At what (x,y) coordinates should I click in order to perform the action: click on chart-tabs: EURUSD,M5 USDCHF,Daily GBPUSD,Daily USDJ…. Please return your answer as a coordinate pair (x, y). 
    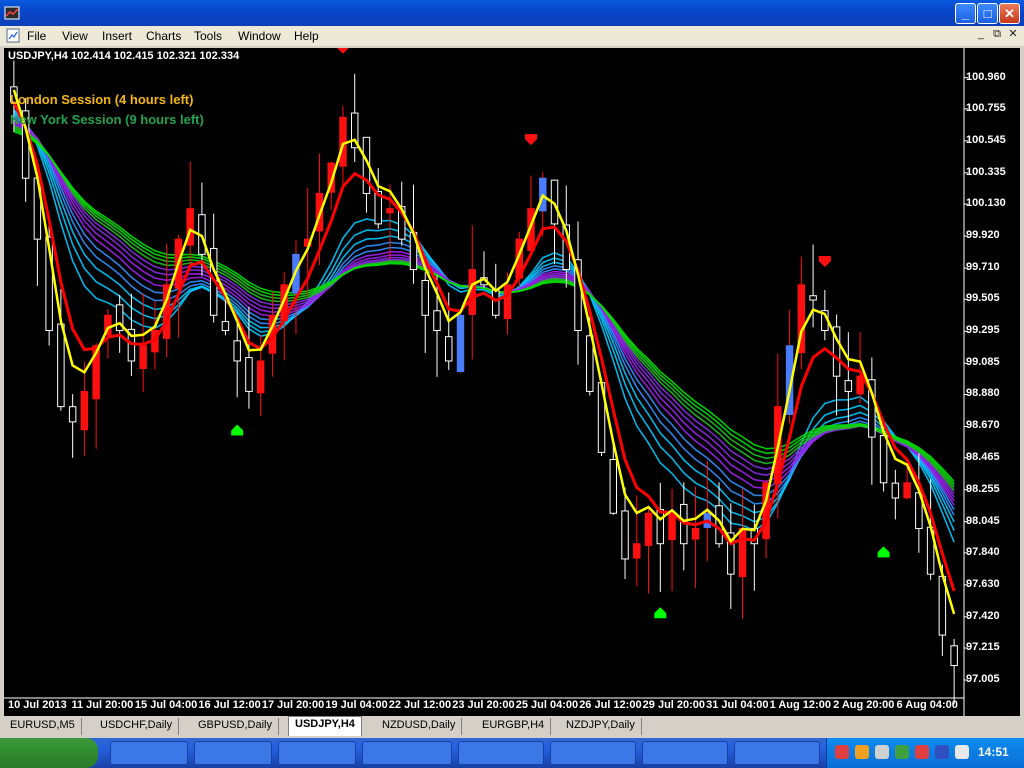
    Looking at the image, I should click on (512, 726).